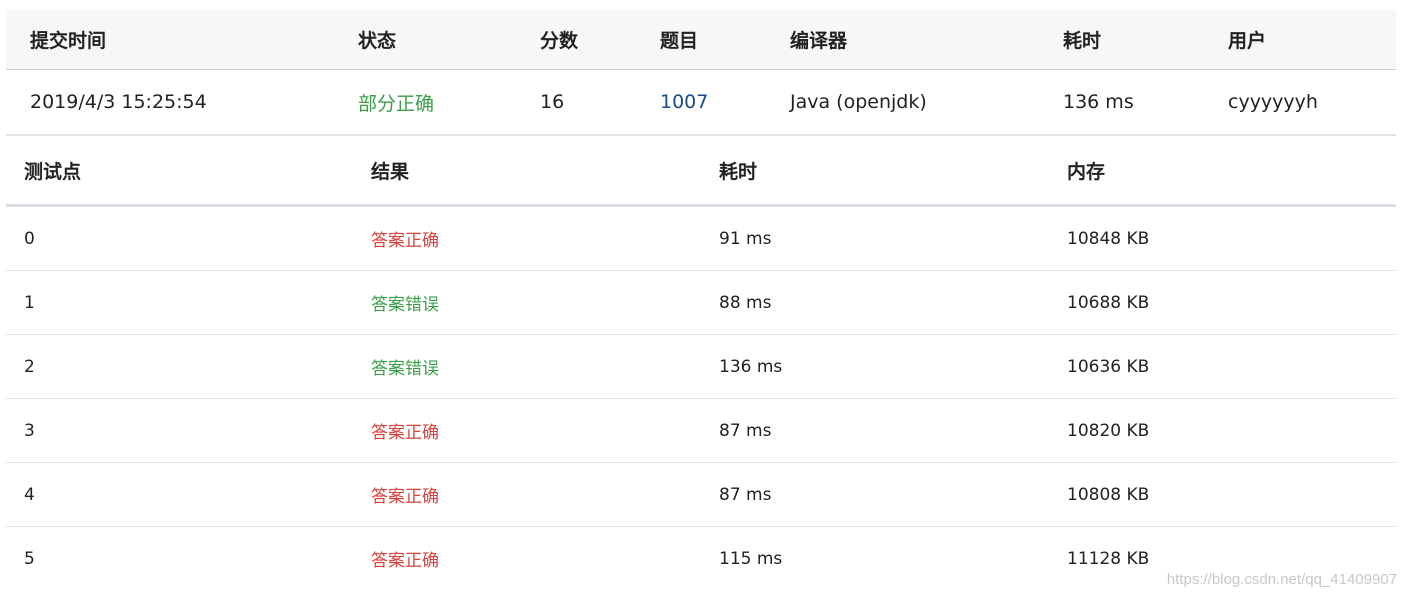  Describe the element at coordinates (1086, 171) in the screenshot. I see `header-case-memory: 内存` at that location.